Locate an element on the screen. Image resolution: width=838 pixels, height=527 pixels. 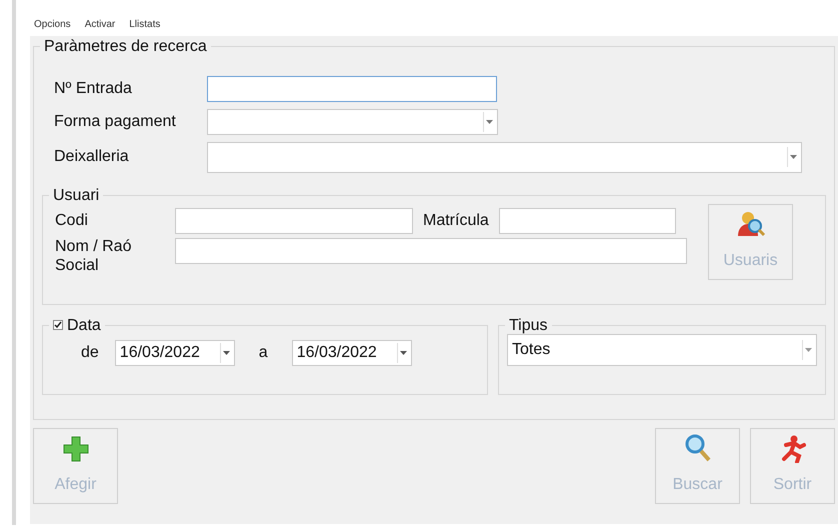
menu-item: Llistats is located at coordinates (144, 25).